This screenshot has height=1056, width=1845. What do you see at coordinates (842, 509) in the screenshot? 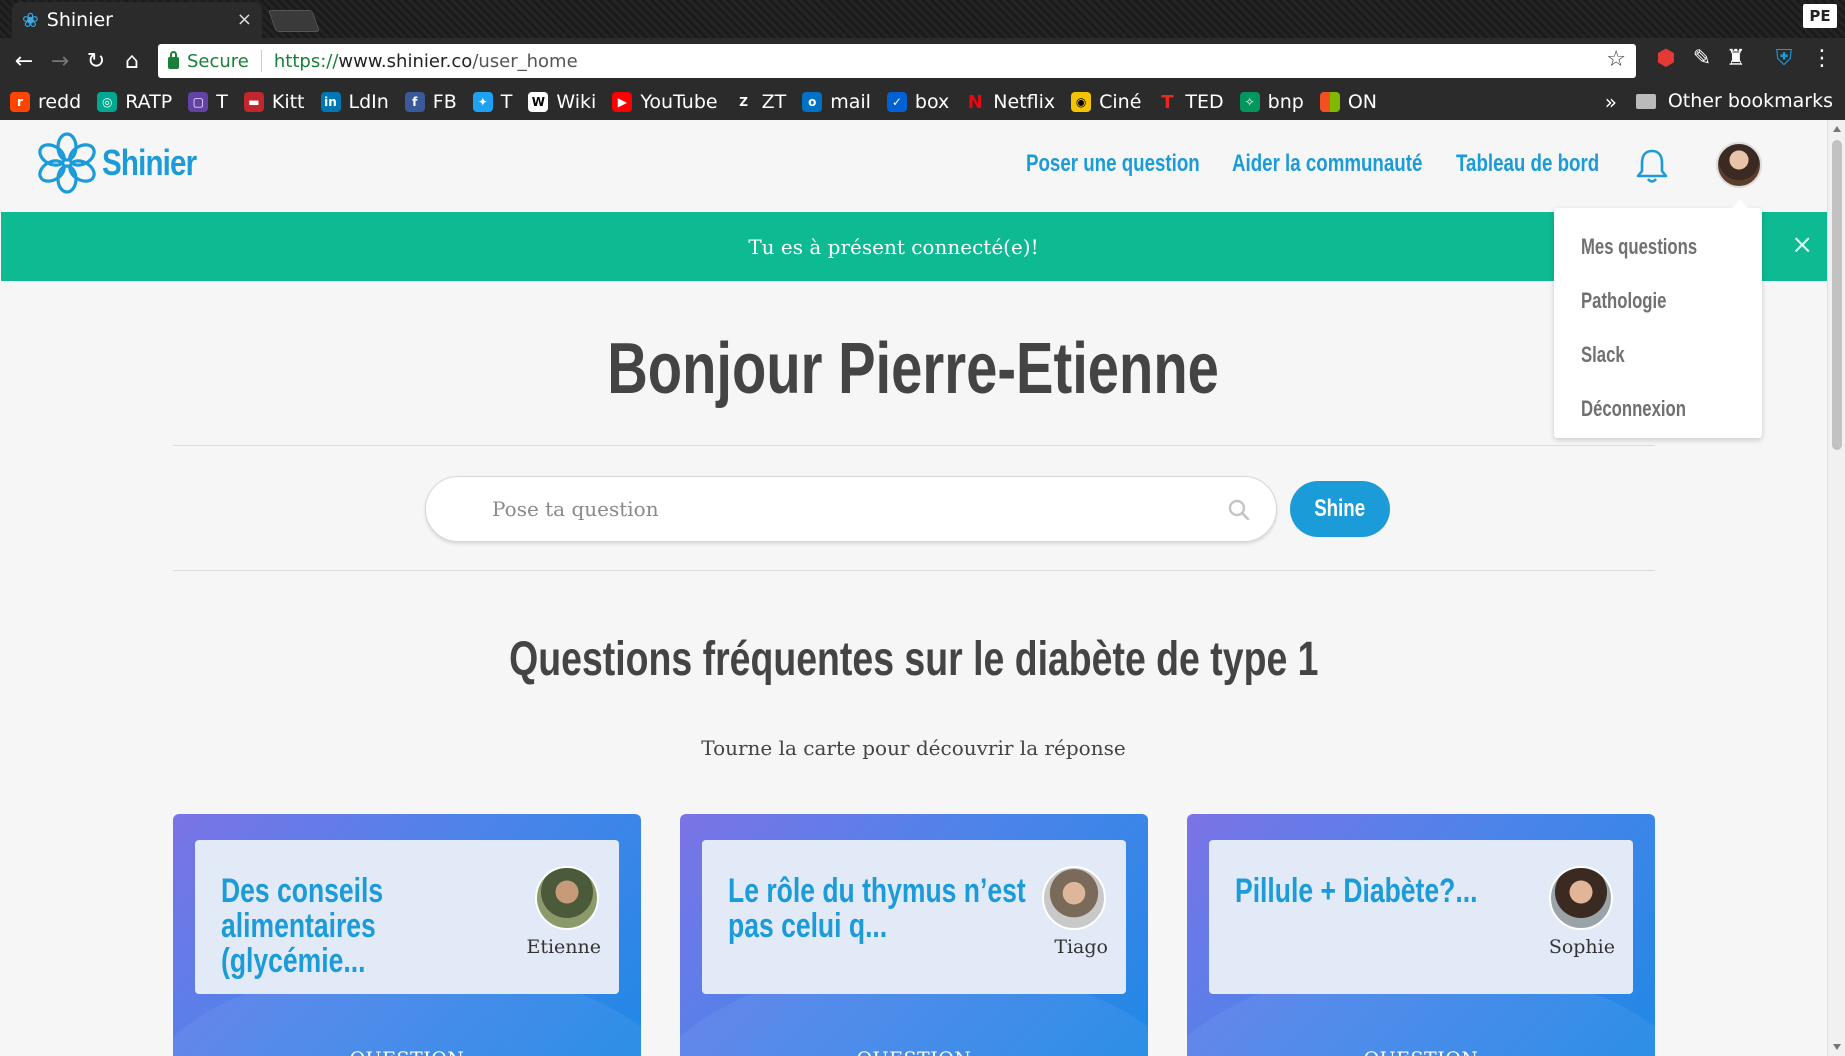
I see `question-search-input` at bounding box center [842, 509].